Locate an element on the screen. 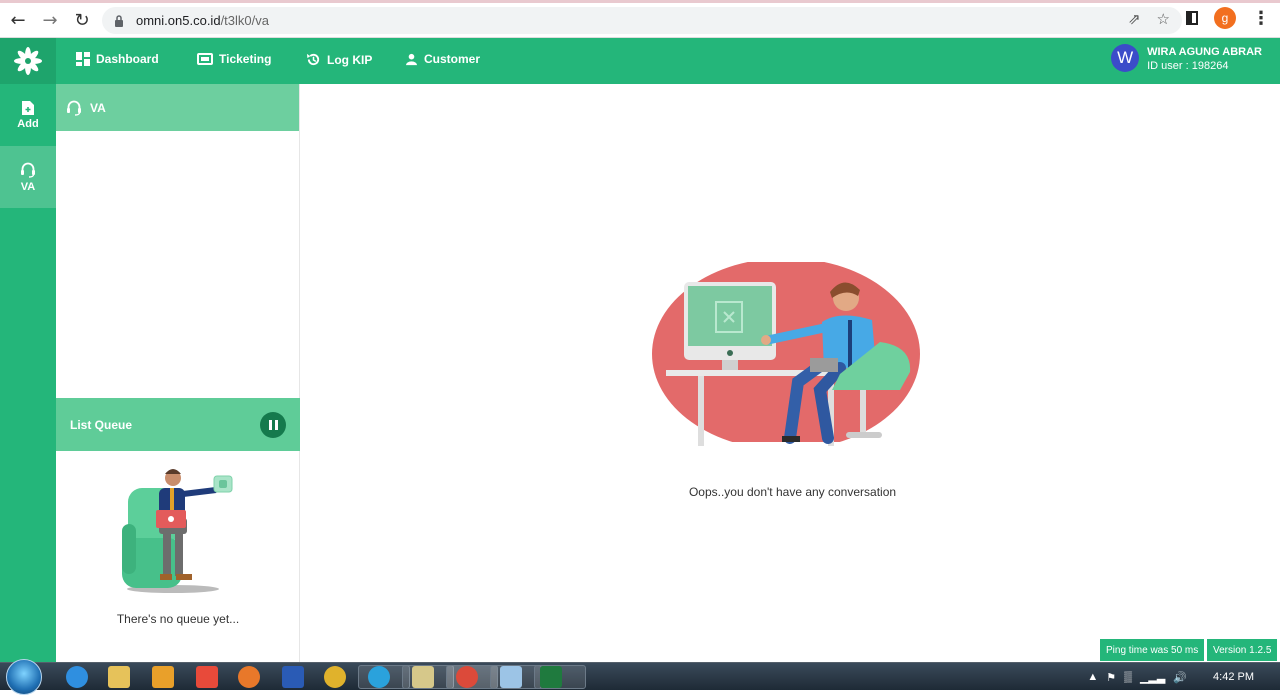 The width and height of the screenshot is (1280, 695). app-logo is located at coordinates (28, 61).